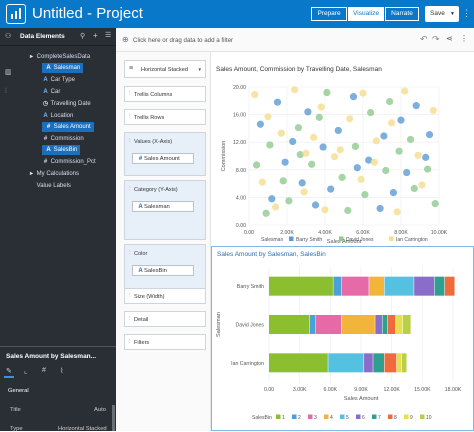  What do you see at coordinates (70, 104) in the screenshot?
I see `tree-item-label: Travelling Date` at bounding box center [70, 104].